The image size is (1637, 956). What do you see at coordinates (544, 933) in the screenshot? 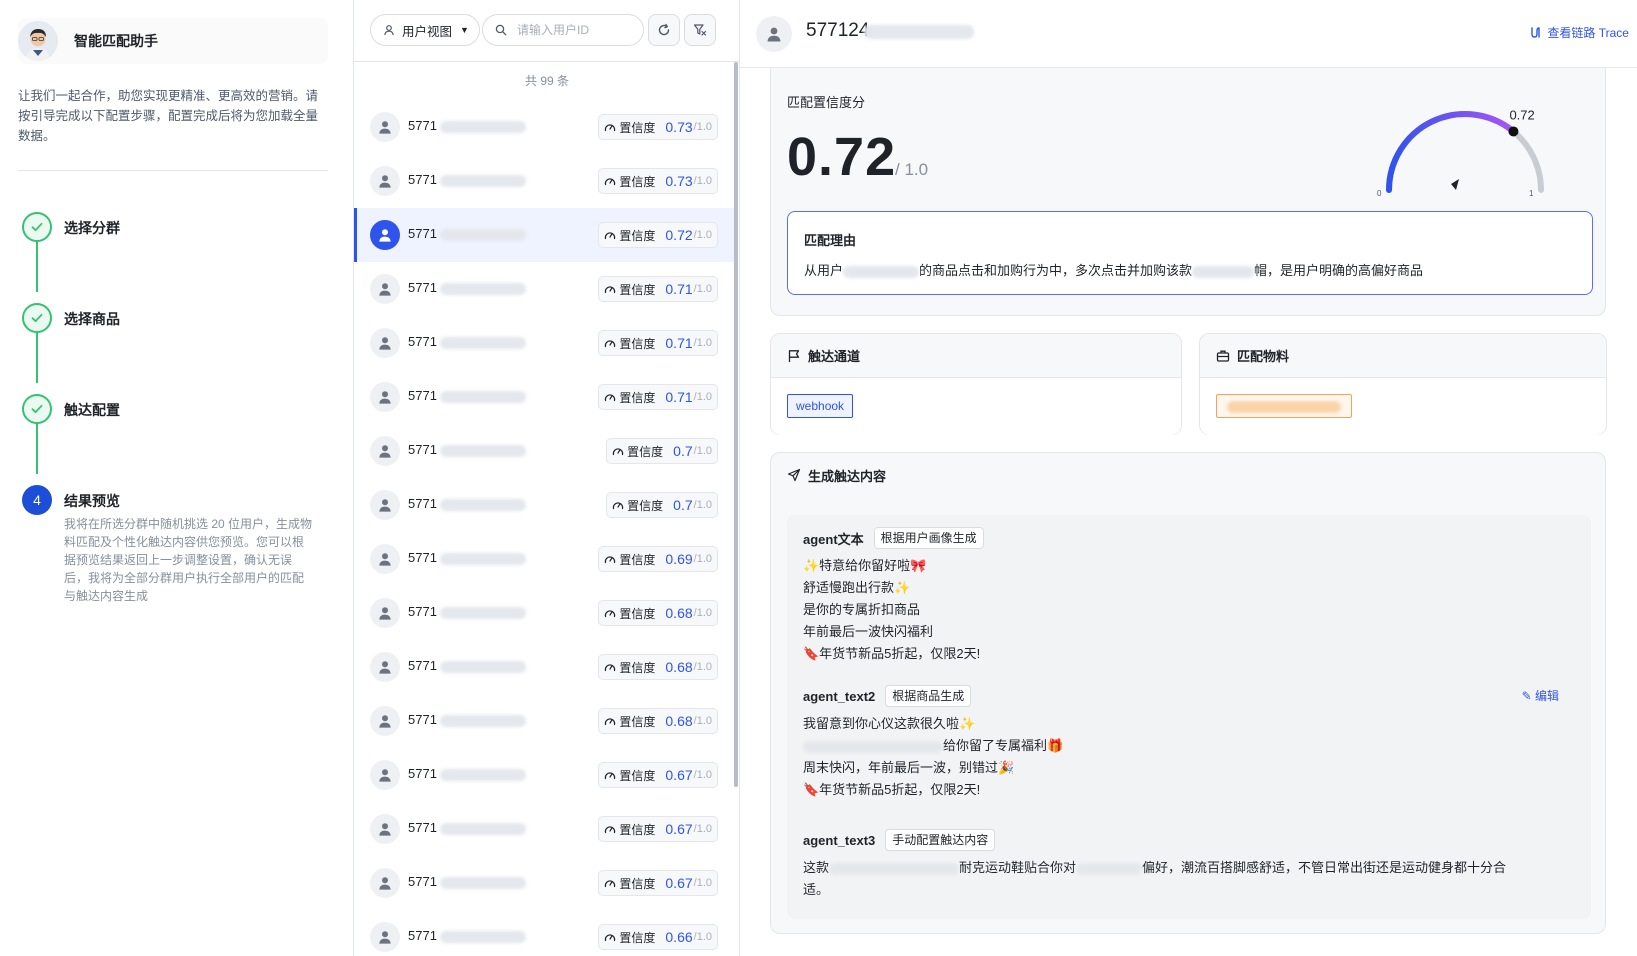
I see `user-row: 5771 置信度 0.66/1.0` at bounding box center [544, 933].